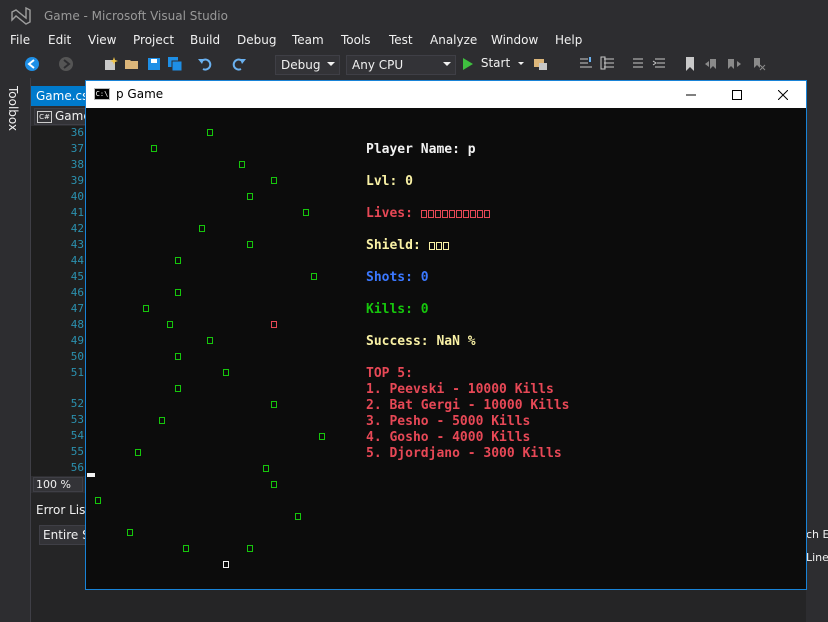 This screenshot has width=828, height=622. I want to click on menu-file: File, so click(20, 40).